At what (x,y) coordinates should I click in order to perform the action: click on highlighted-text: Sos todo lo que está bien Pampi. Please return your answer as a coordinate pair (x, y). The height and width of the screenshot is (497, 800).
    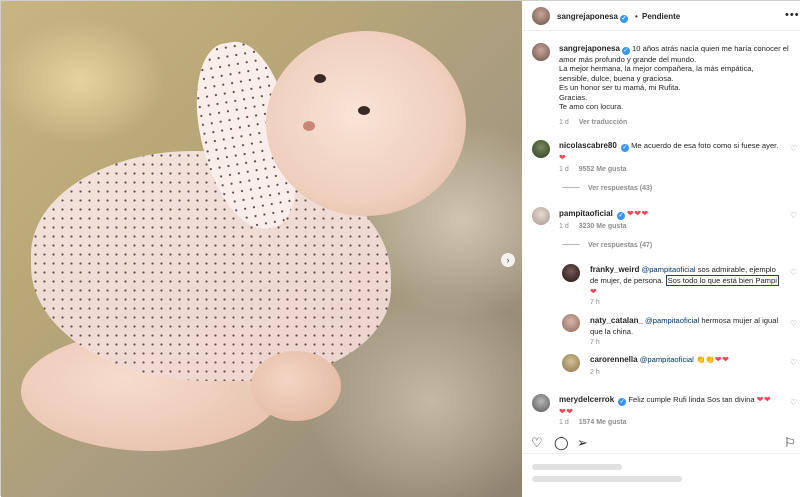
    Looking at the image, I should click on (722, 280).